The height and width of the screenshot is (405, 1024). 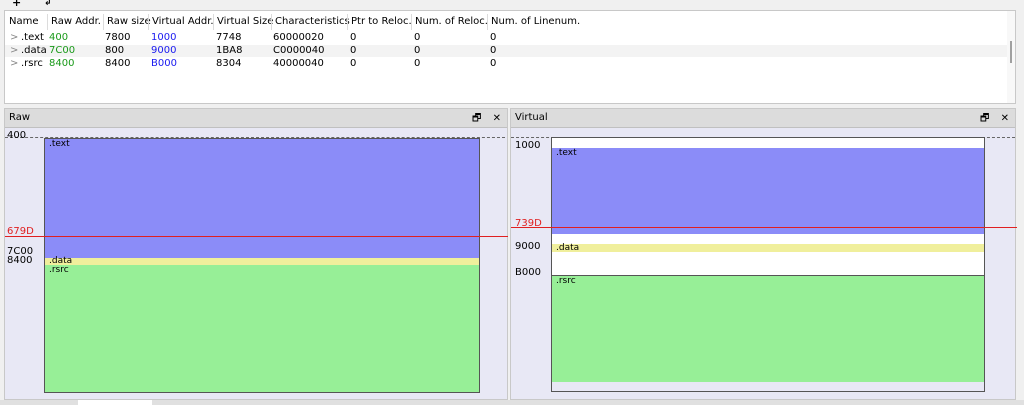 I want to click on scrollbar-thumb, so click(x=1011, y=52).